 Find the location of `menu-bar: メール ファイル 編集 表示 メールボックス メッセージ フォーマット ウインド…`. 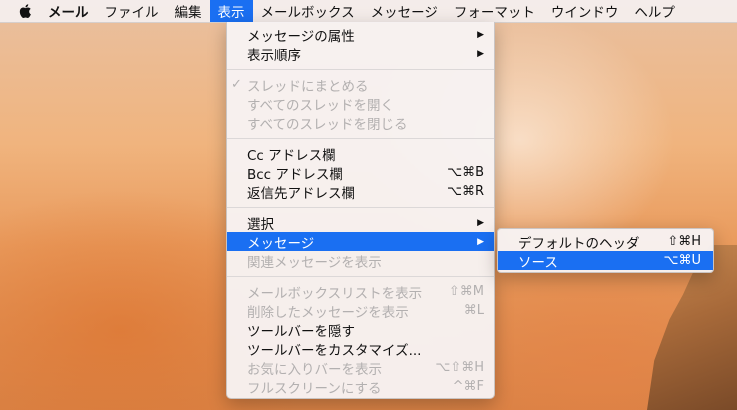

menu-bar: メール ファイル 編集 表示 メールボックス メッセージ フォーマット ウインド… is located at coordinates (368, 11).